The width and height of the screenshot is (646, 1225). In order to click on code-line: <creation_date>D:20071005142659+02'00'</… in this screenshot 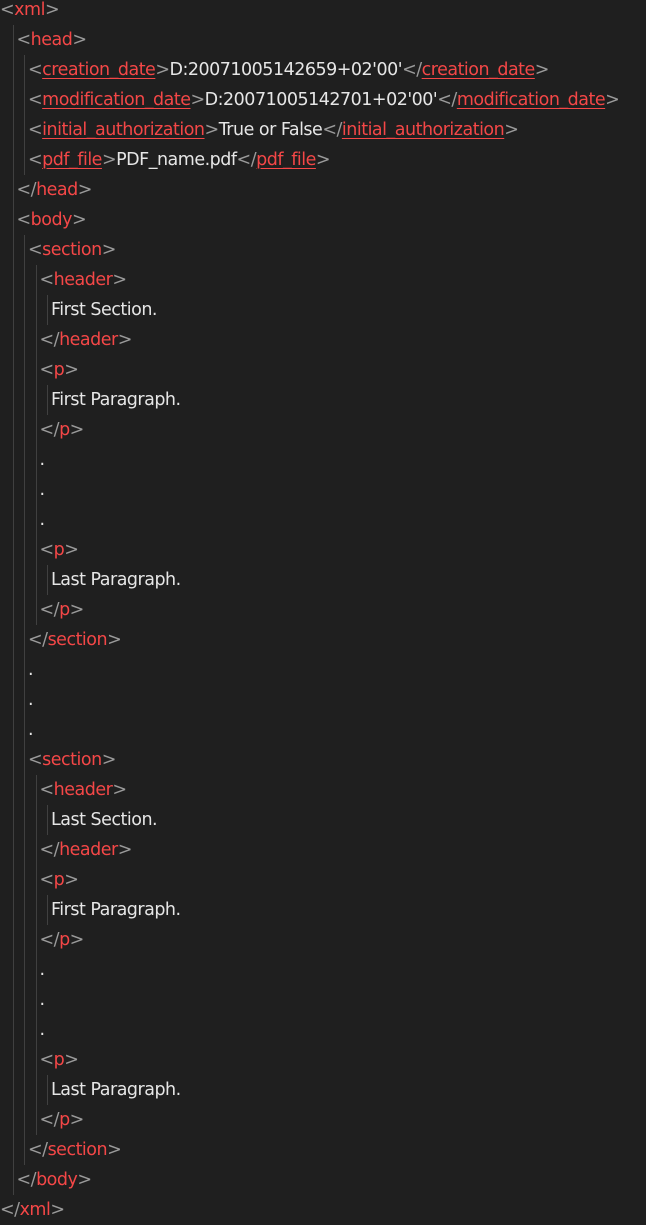, I will do `click(288, 70)`.